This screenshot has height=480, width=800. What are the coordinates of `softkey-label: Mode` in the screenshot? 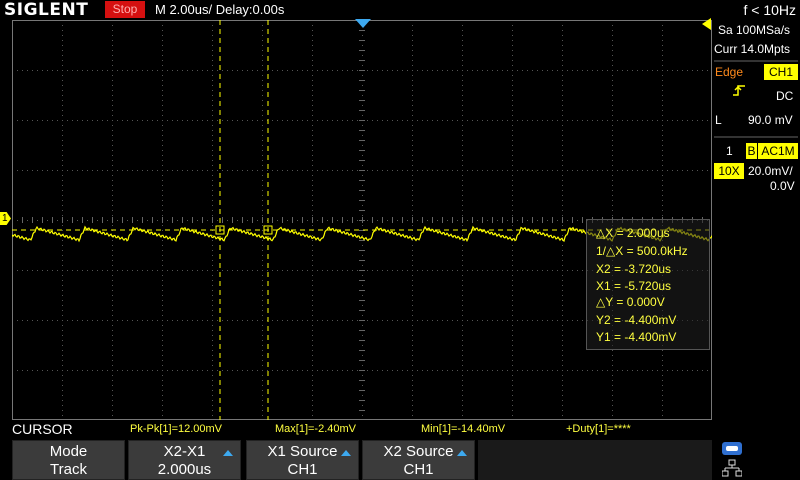 It's located at (68, 451).